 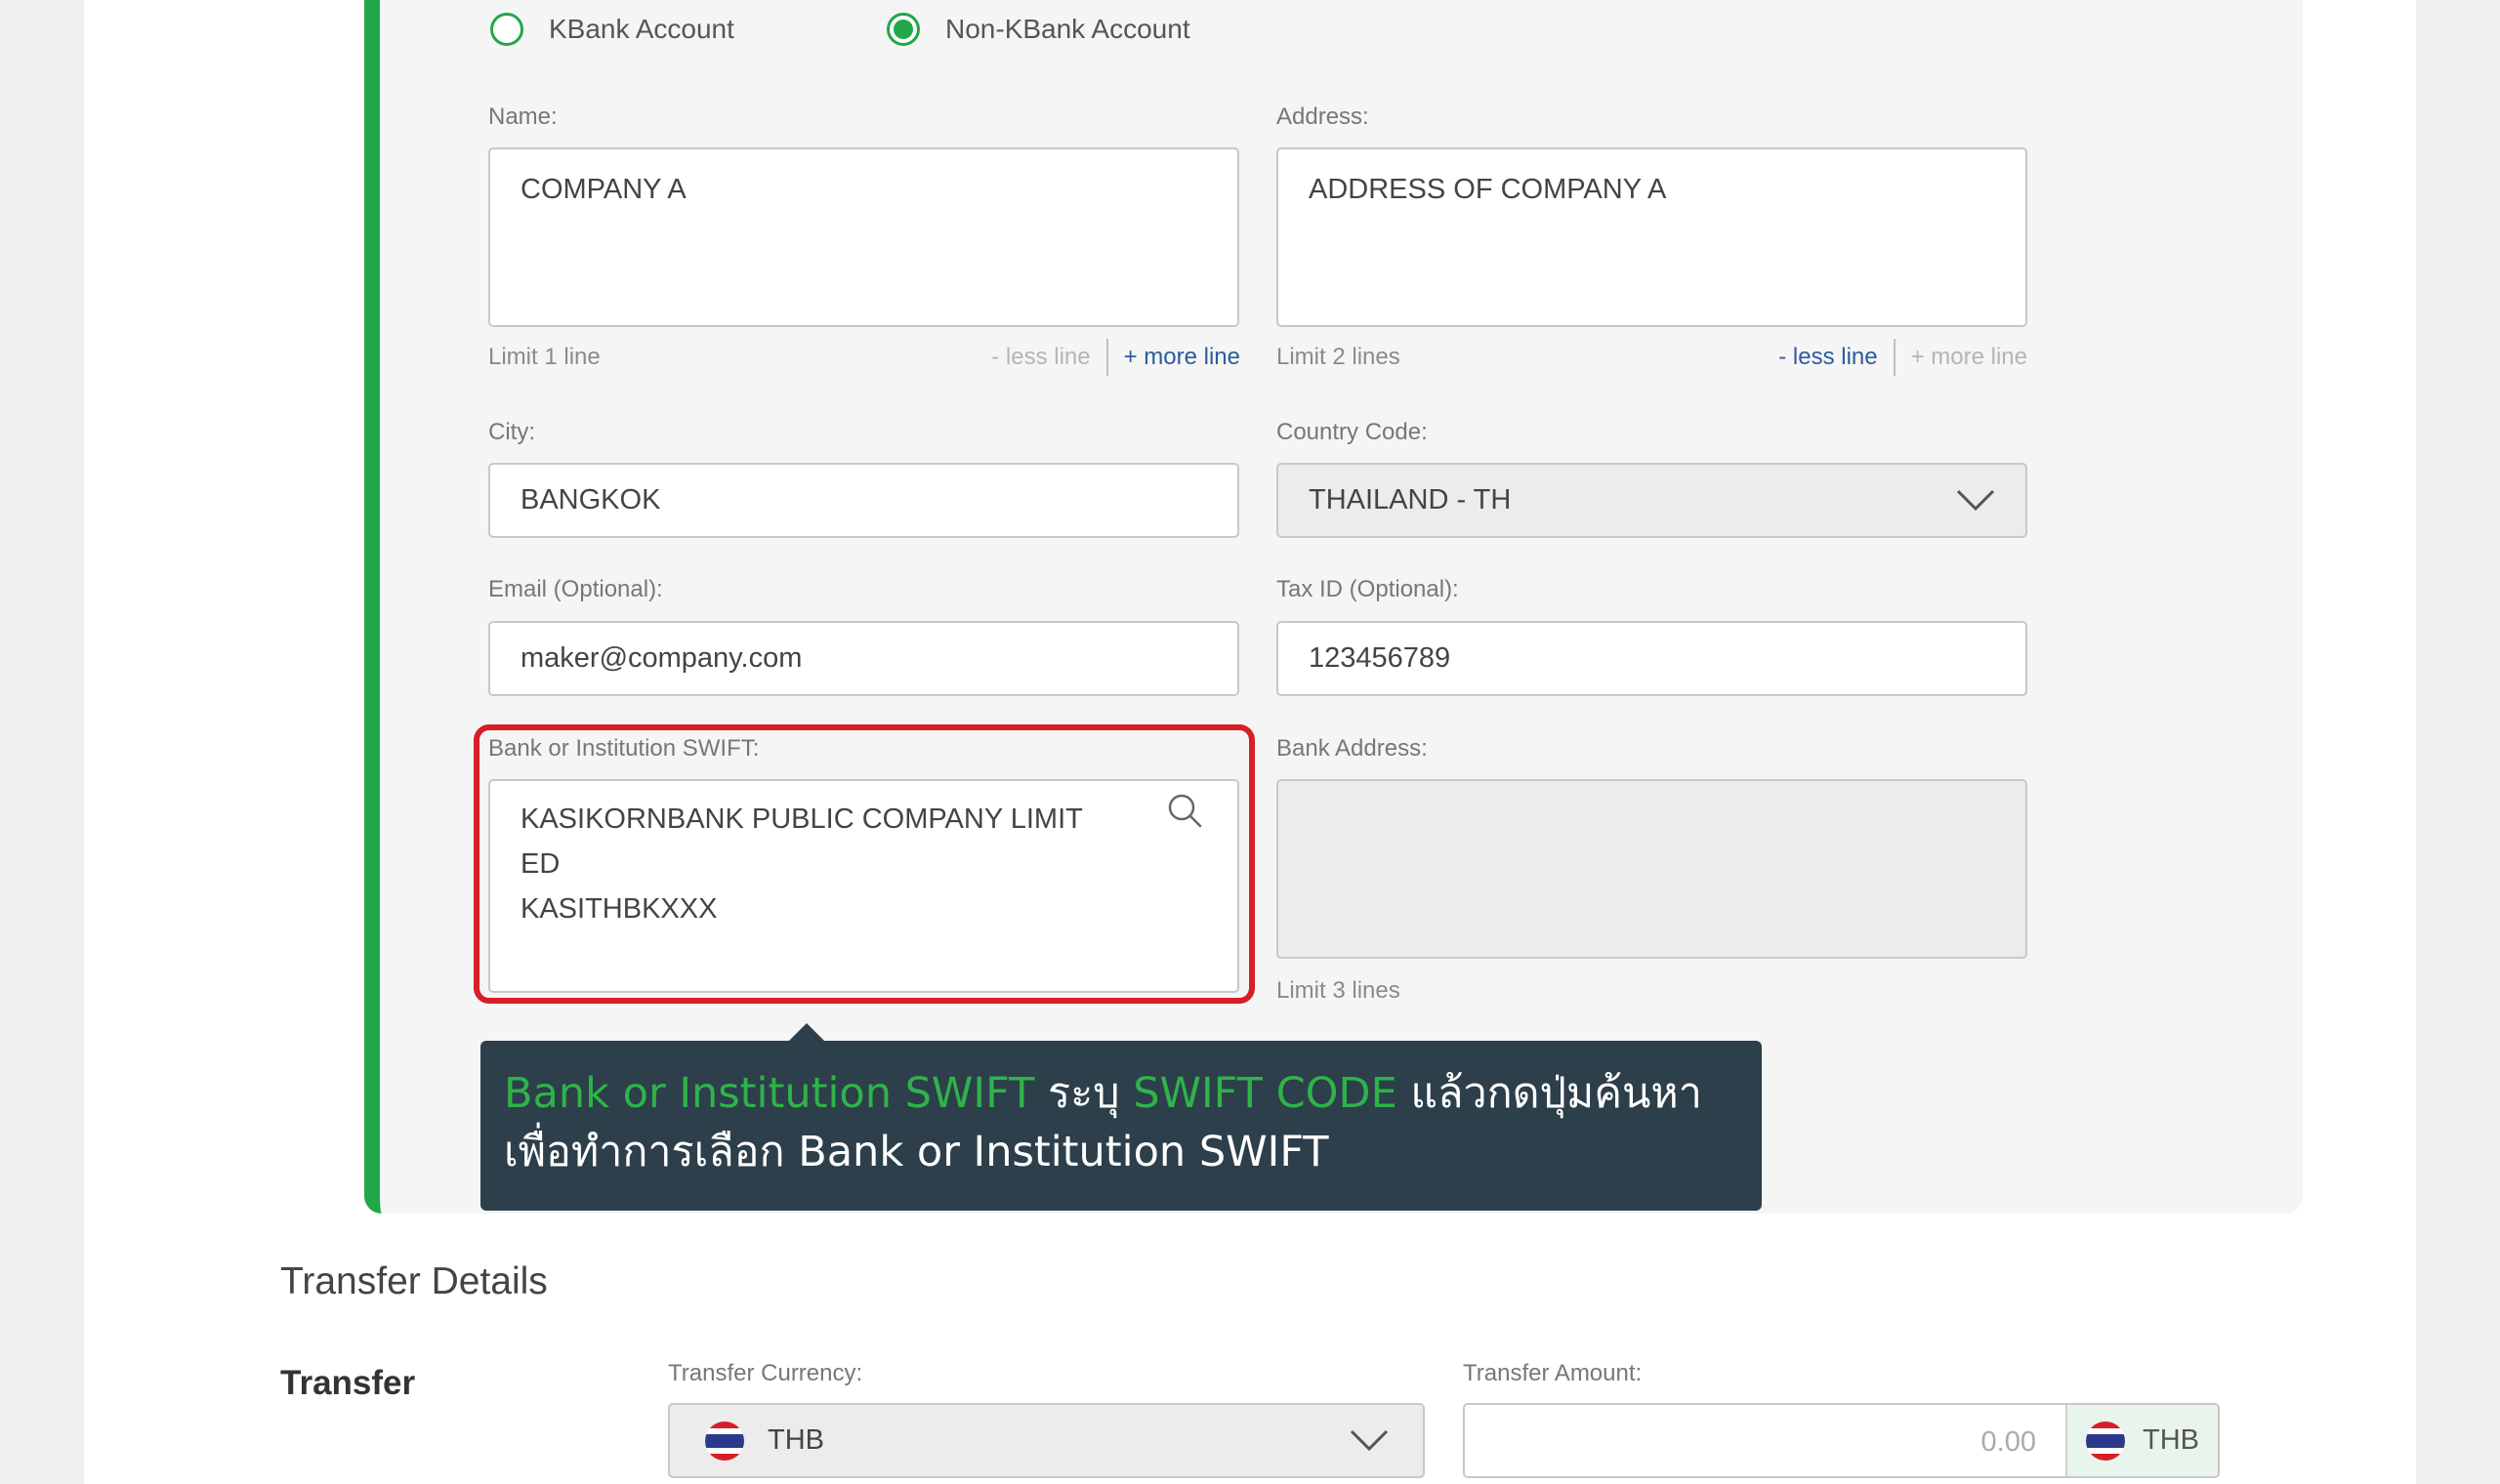 What do you see at coordinates (2008, 1442) in the screenshot?
I see `transfer-amount-placeholder: 0.00` at bounding box center [2008, 1442].